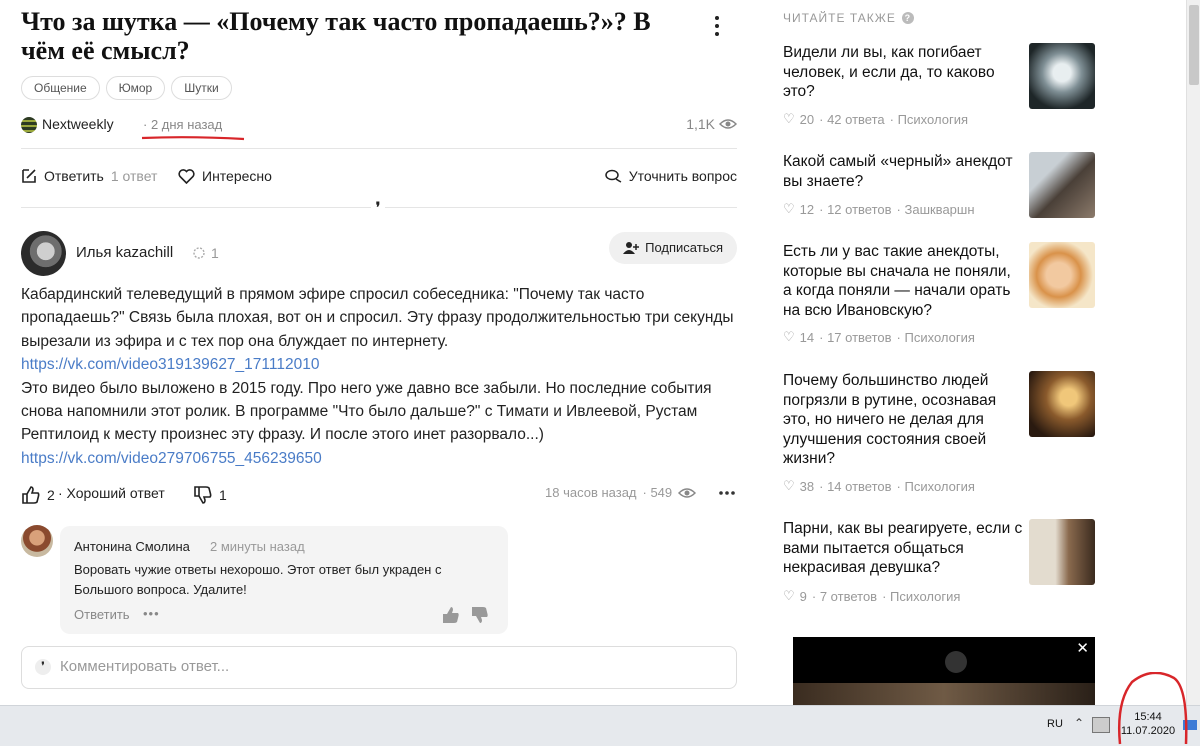  What do you see at coordinates (807, 119) in the screenshot?
I see `related-likes: 20` at bounding box center [807, 119].